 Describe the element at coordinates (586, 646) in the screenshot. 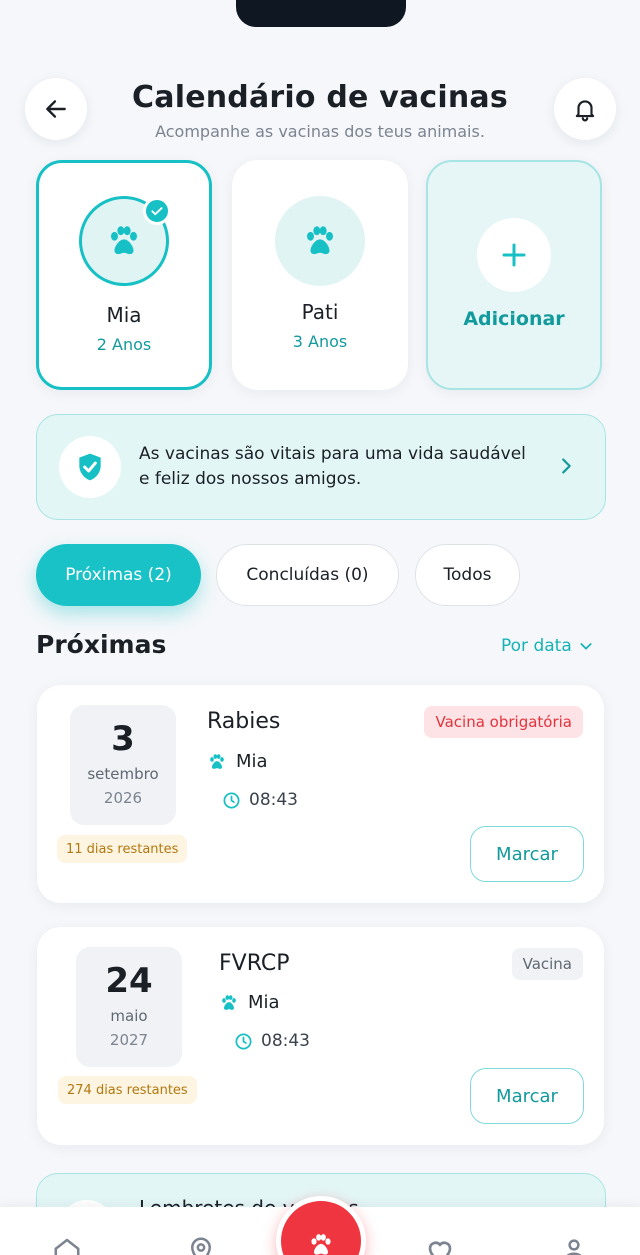

I see `chevron-down-icon` at that location.